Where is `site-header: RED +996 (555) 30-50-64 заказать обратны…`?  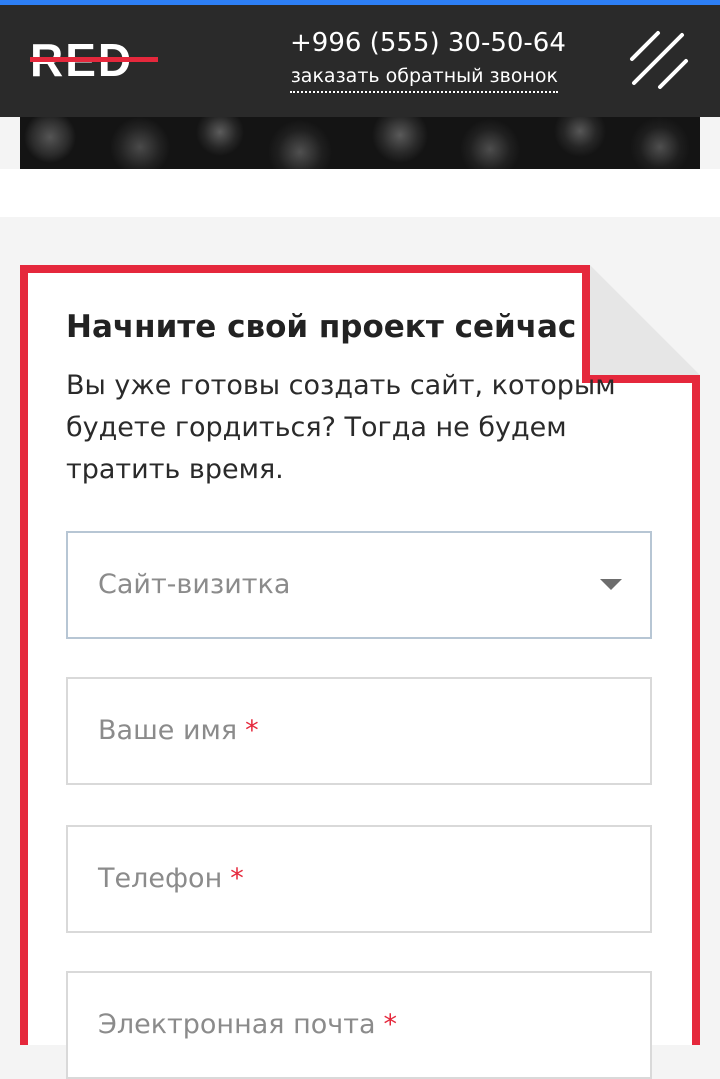
site-header: RED +996 (555) 30-50-64 заказать обратны… is located at coordinates (360, 61).